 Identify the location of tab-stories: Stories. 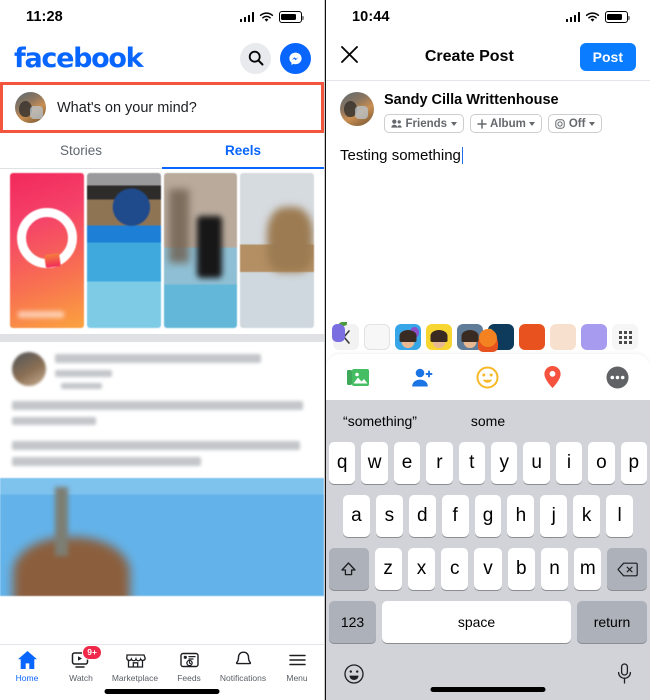
(81, 150).